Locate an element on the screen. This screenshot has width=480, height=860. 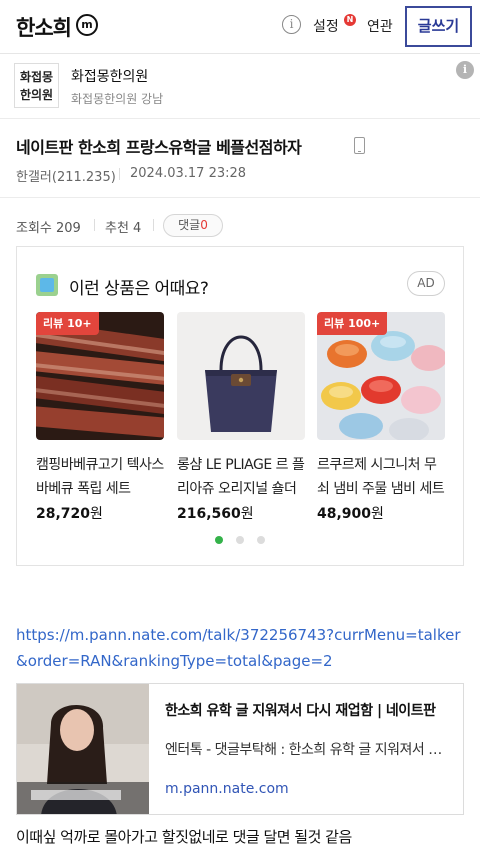
product-image: 리뷰 10+ is located at coordinates (100, 376).